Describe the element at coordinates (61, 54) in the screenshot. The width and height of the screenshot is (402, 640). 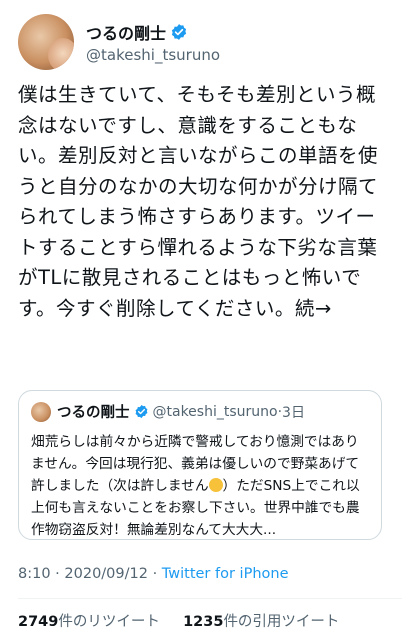
I see `avatar-child-face` at that location.